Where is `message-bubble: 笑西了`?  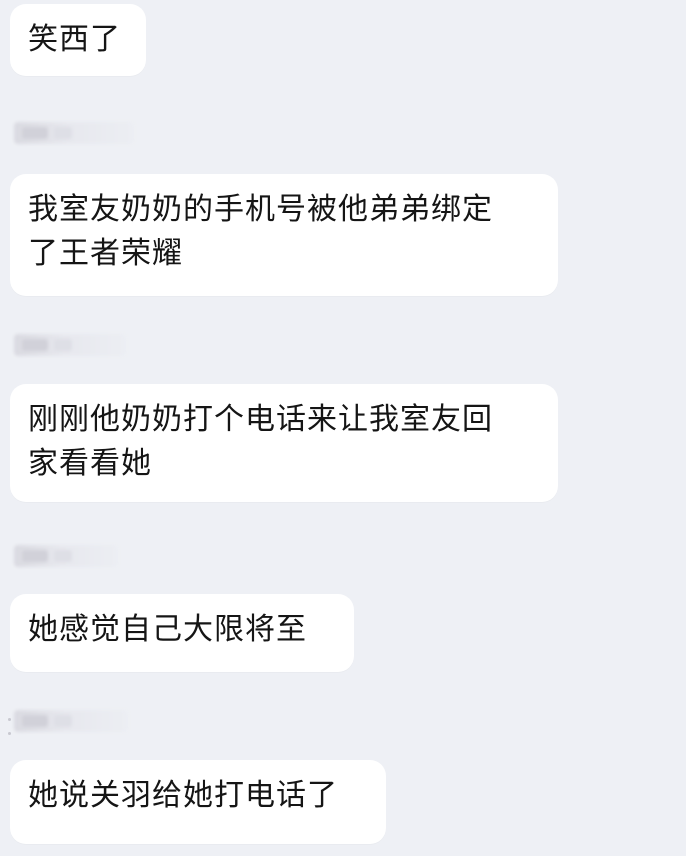
message-bubble: 笑西了 is located at coordinates (78, 40).